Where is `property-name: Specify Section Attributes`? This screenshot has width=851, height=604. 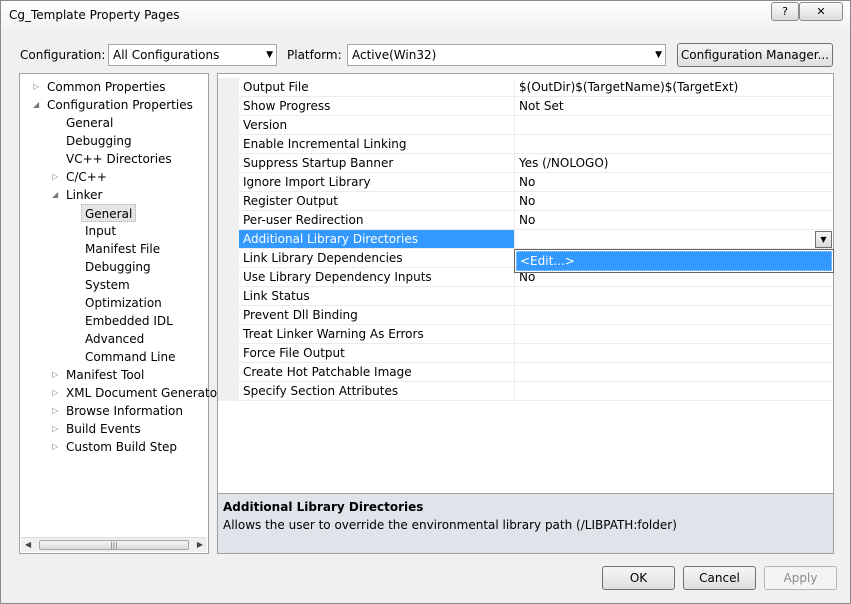
property-name: Specify Section Attributes is located at coordinates (377, 391).